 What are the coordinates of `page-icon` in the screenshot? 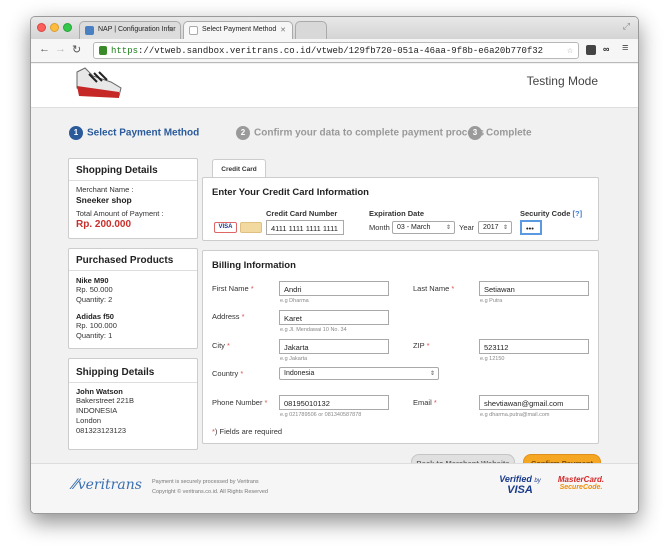 It's located at (193, 30).